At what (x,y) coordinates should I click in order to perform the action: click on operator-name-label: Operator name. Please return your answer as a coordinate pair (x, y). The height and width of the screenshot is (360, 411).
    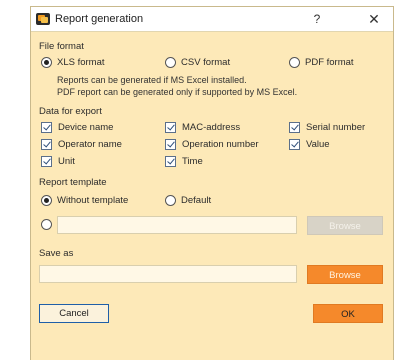
    Looking at the image, I should click on (90, 144).